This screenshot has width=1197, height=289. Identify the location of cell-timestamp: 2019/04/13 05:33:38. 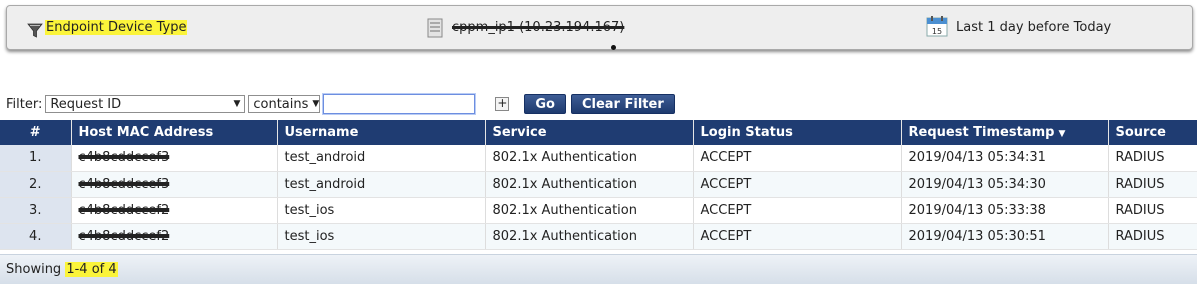
(1005, 210).